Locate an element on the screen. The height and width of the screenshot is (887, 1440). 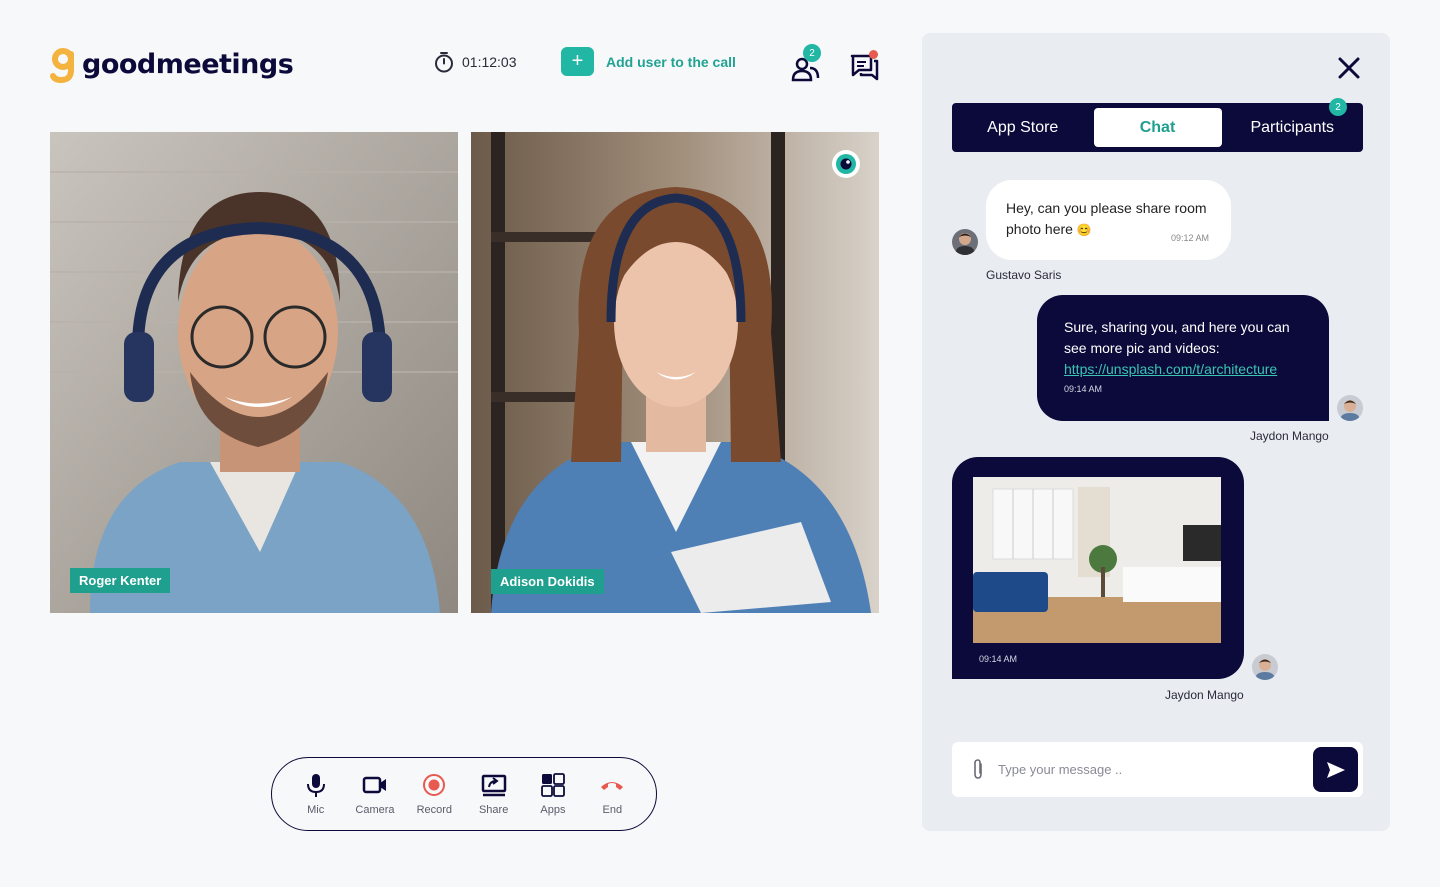
send-button is located at coordinates (1335, 769).